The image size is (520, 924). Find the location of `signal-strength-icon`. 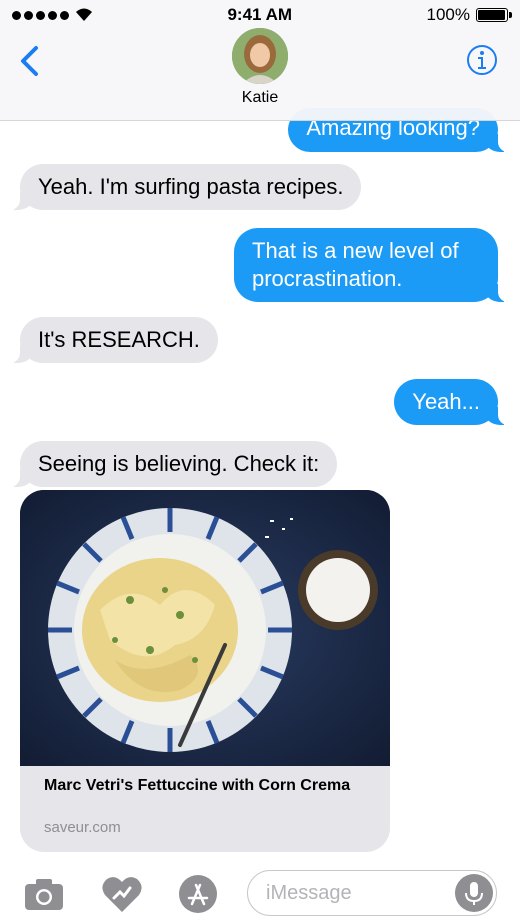

signal-strength-icon is located at coordinates (40, 15).